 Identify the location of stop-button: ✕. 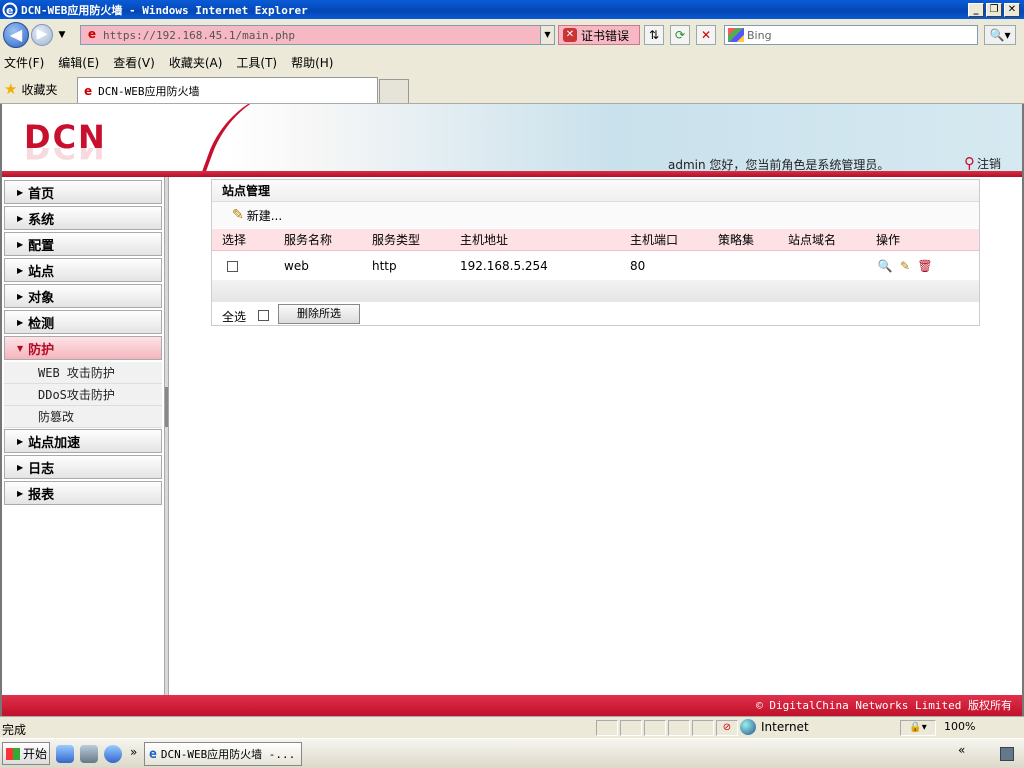
(706, 35).